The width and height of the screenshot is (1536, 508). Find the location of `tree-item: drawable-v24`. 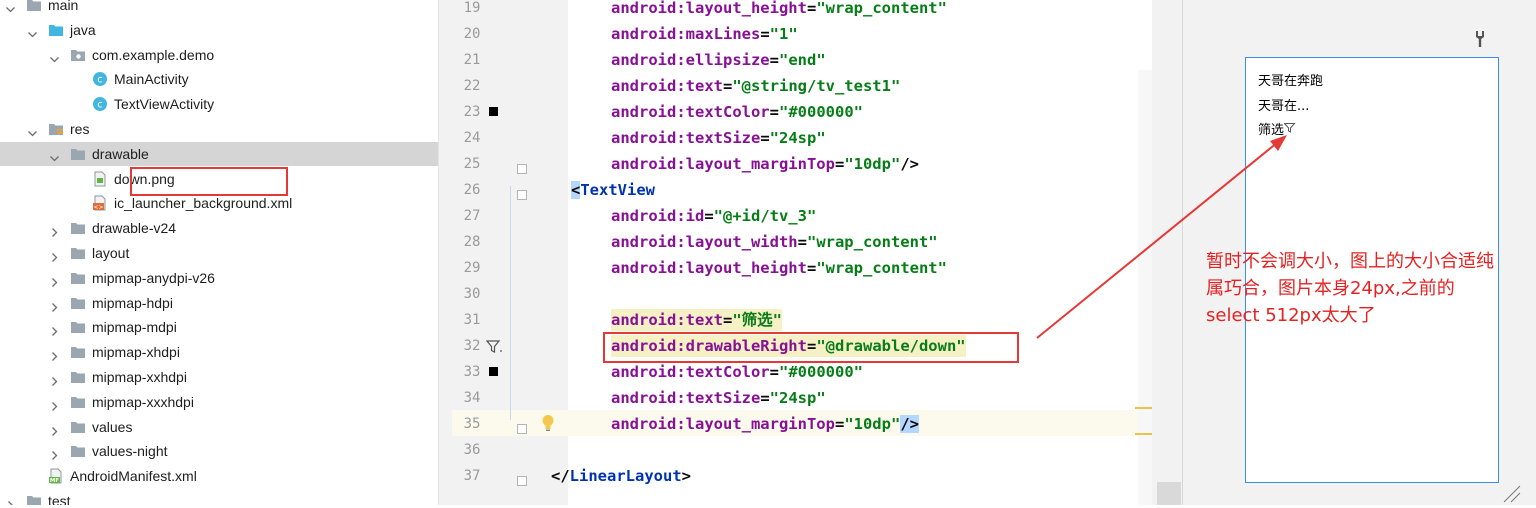

tree-item: drawable-v24 is located at coordinates (219, 228).